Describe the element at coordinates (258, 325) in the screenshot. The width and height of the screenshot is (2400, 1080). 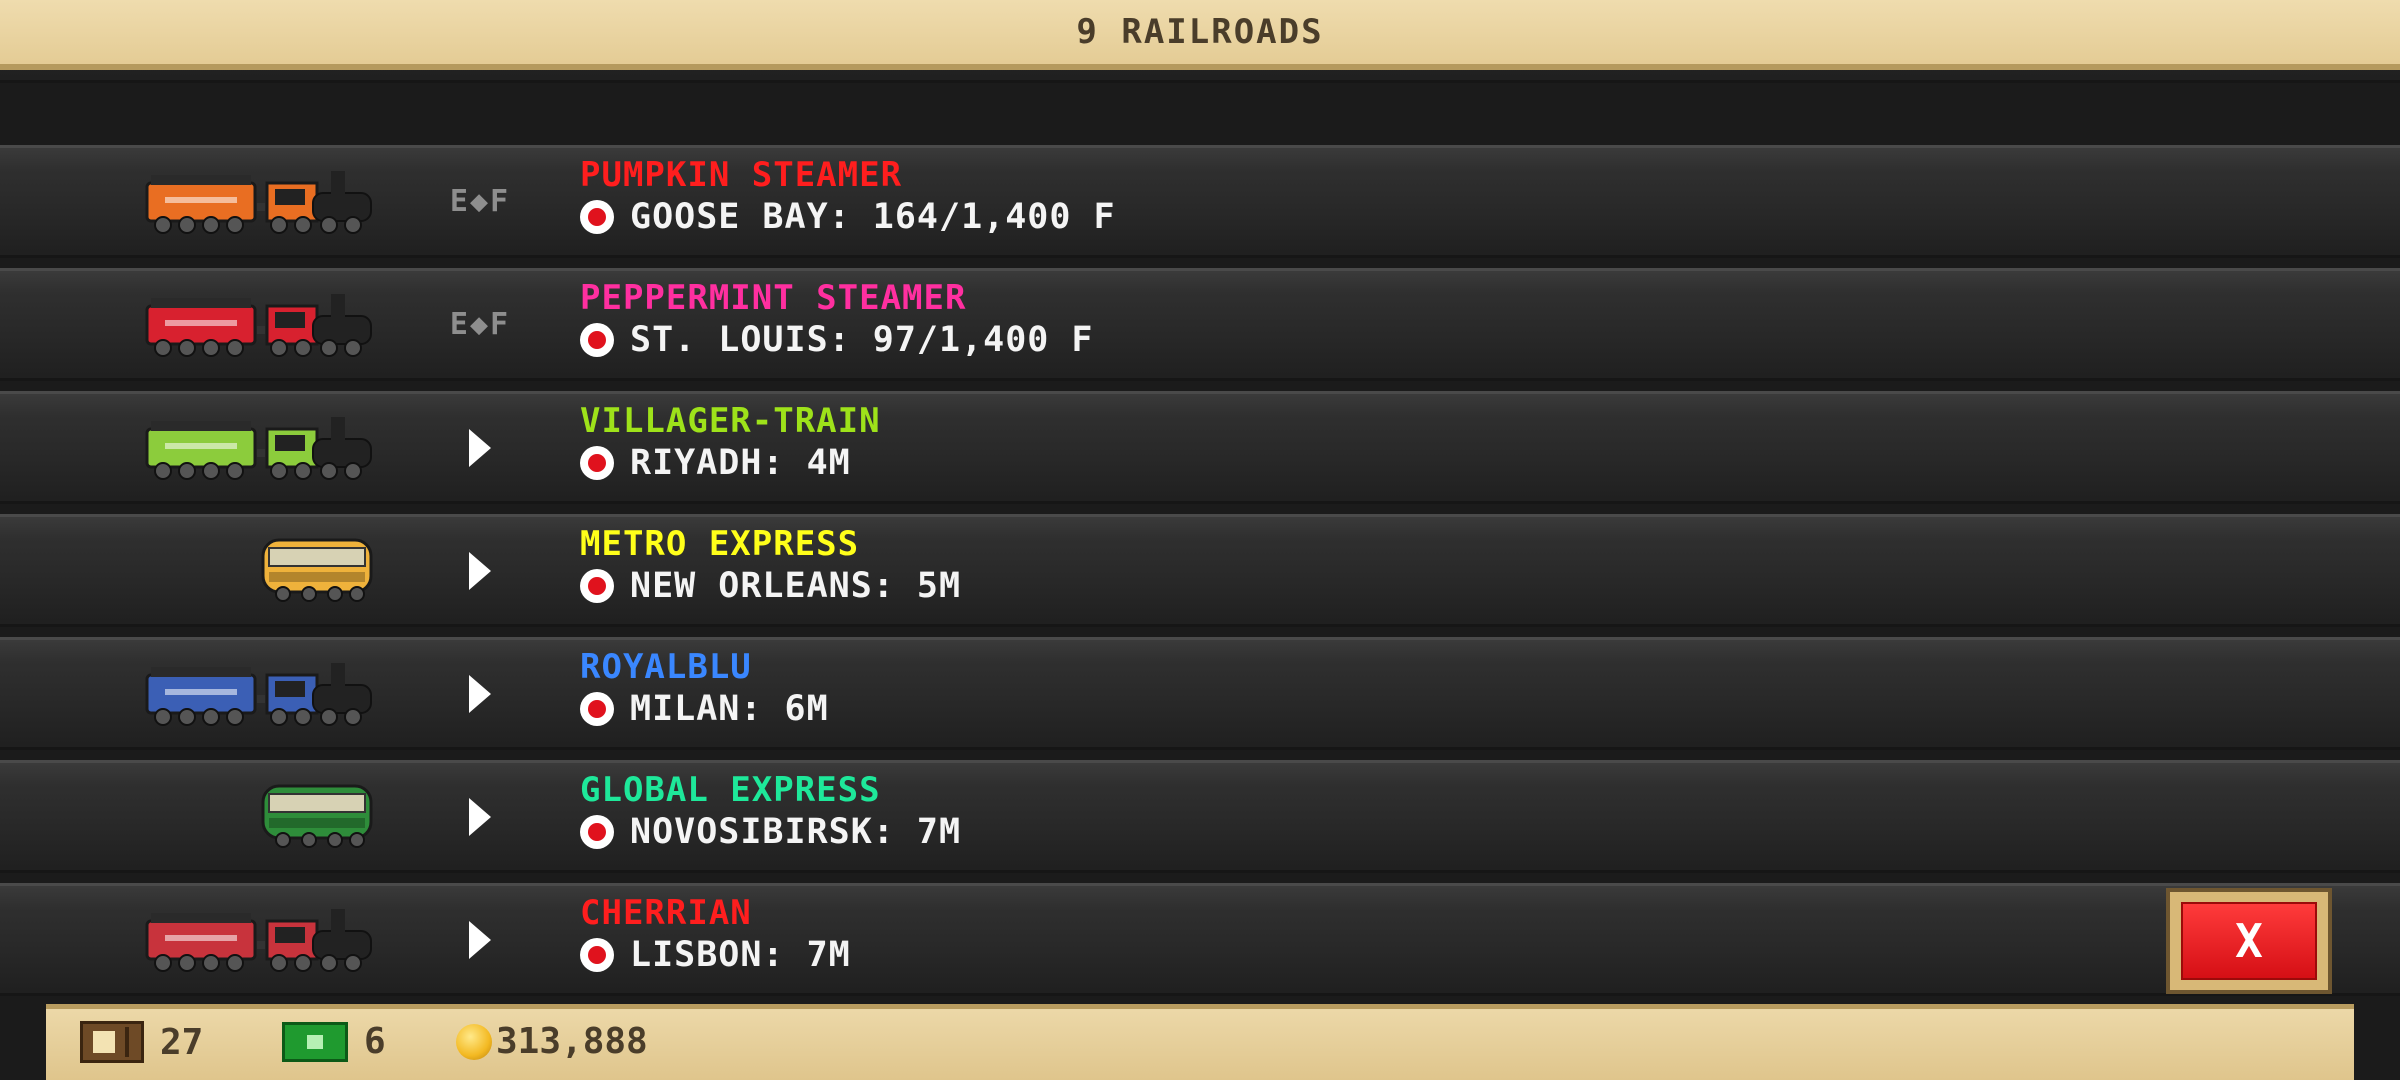
I see `peppermint-steam-train-icon` at that location.